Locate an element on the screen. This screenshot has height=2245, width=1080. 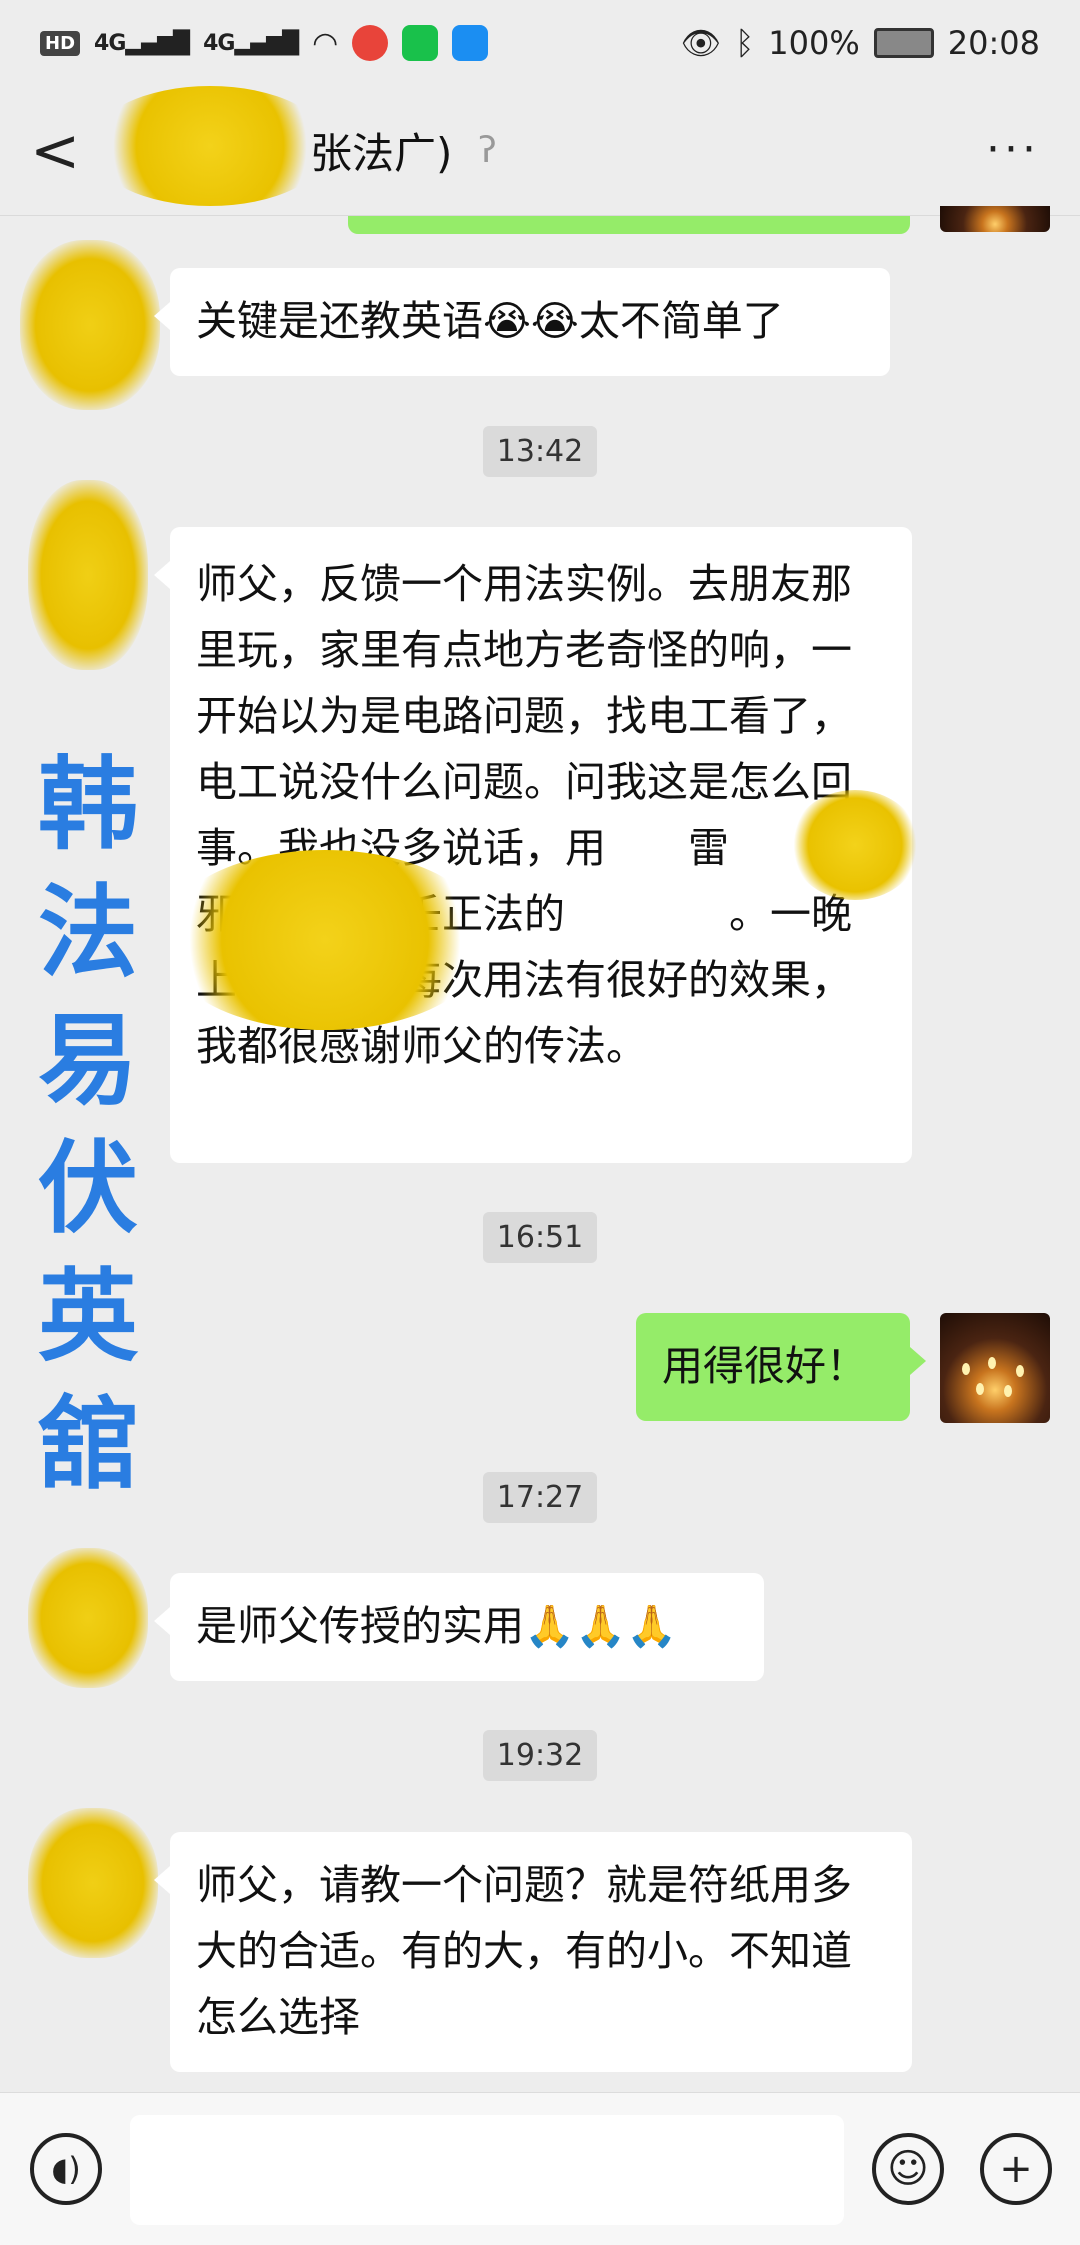
add-button: + is located at coordinates (1016, 2169).